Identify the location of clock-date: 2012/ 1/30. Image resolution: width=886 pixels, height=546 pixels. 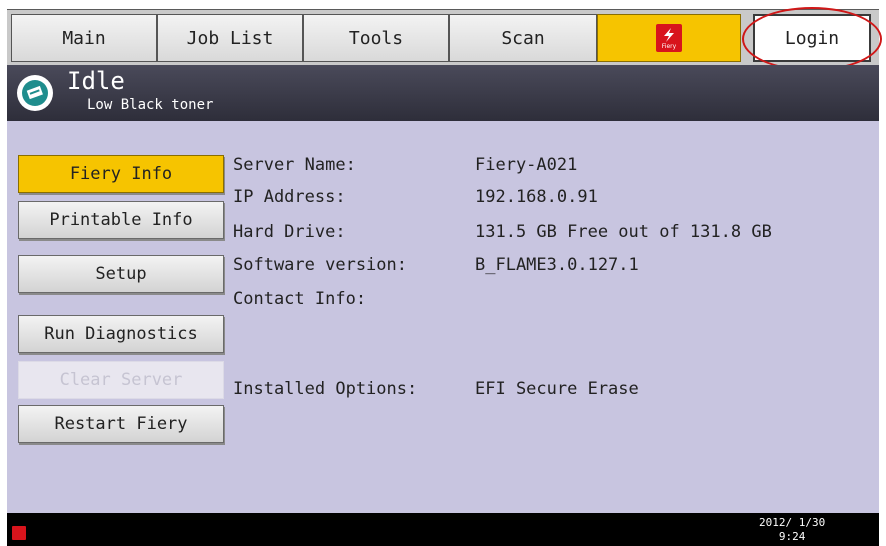
(792, 522).